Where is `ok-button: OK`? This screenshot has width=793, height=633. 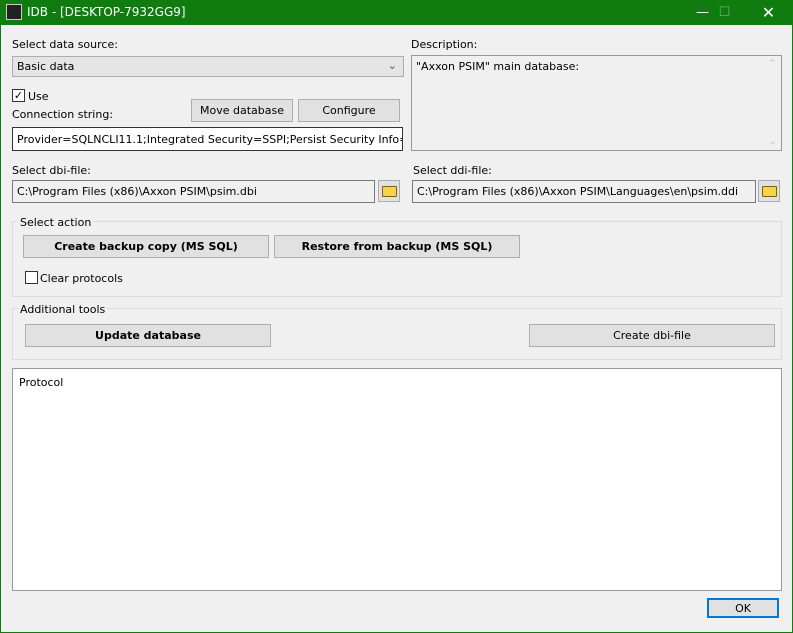 ok-button: OK is located at coordinates (743, 608).